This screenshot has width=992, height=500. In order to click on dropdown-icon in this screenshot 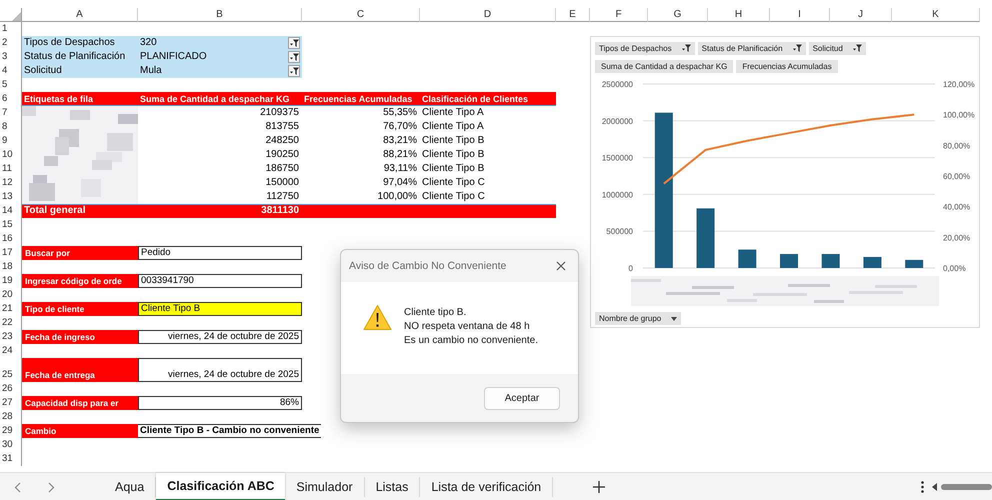, I will do `click(674, 318)`.